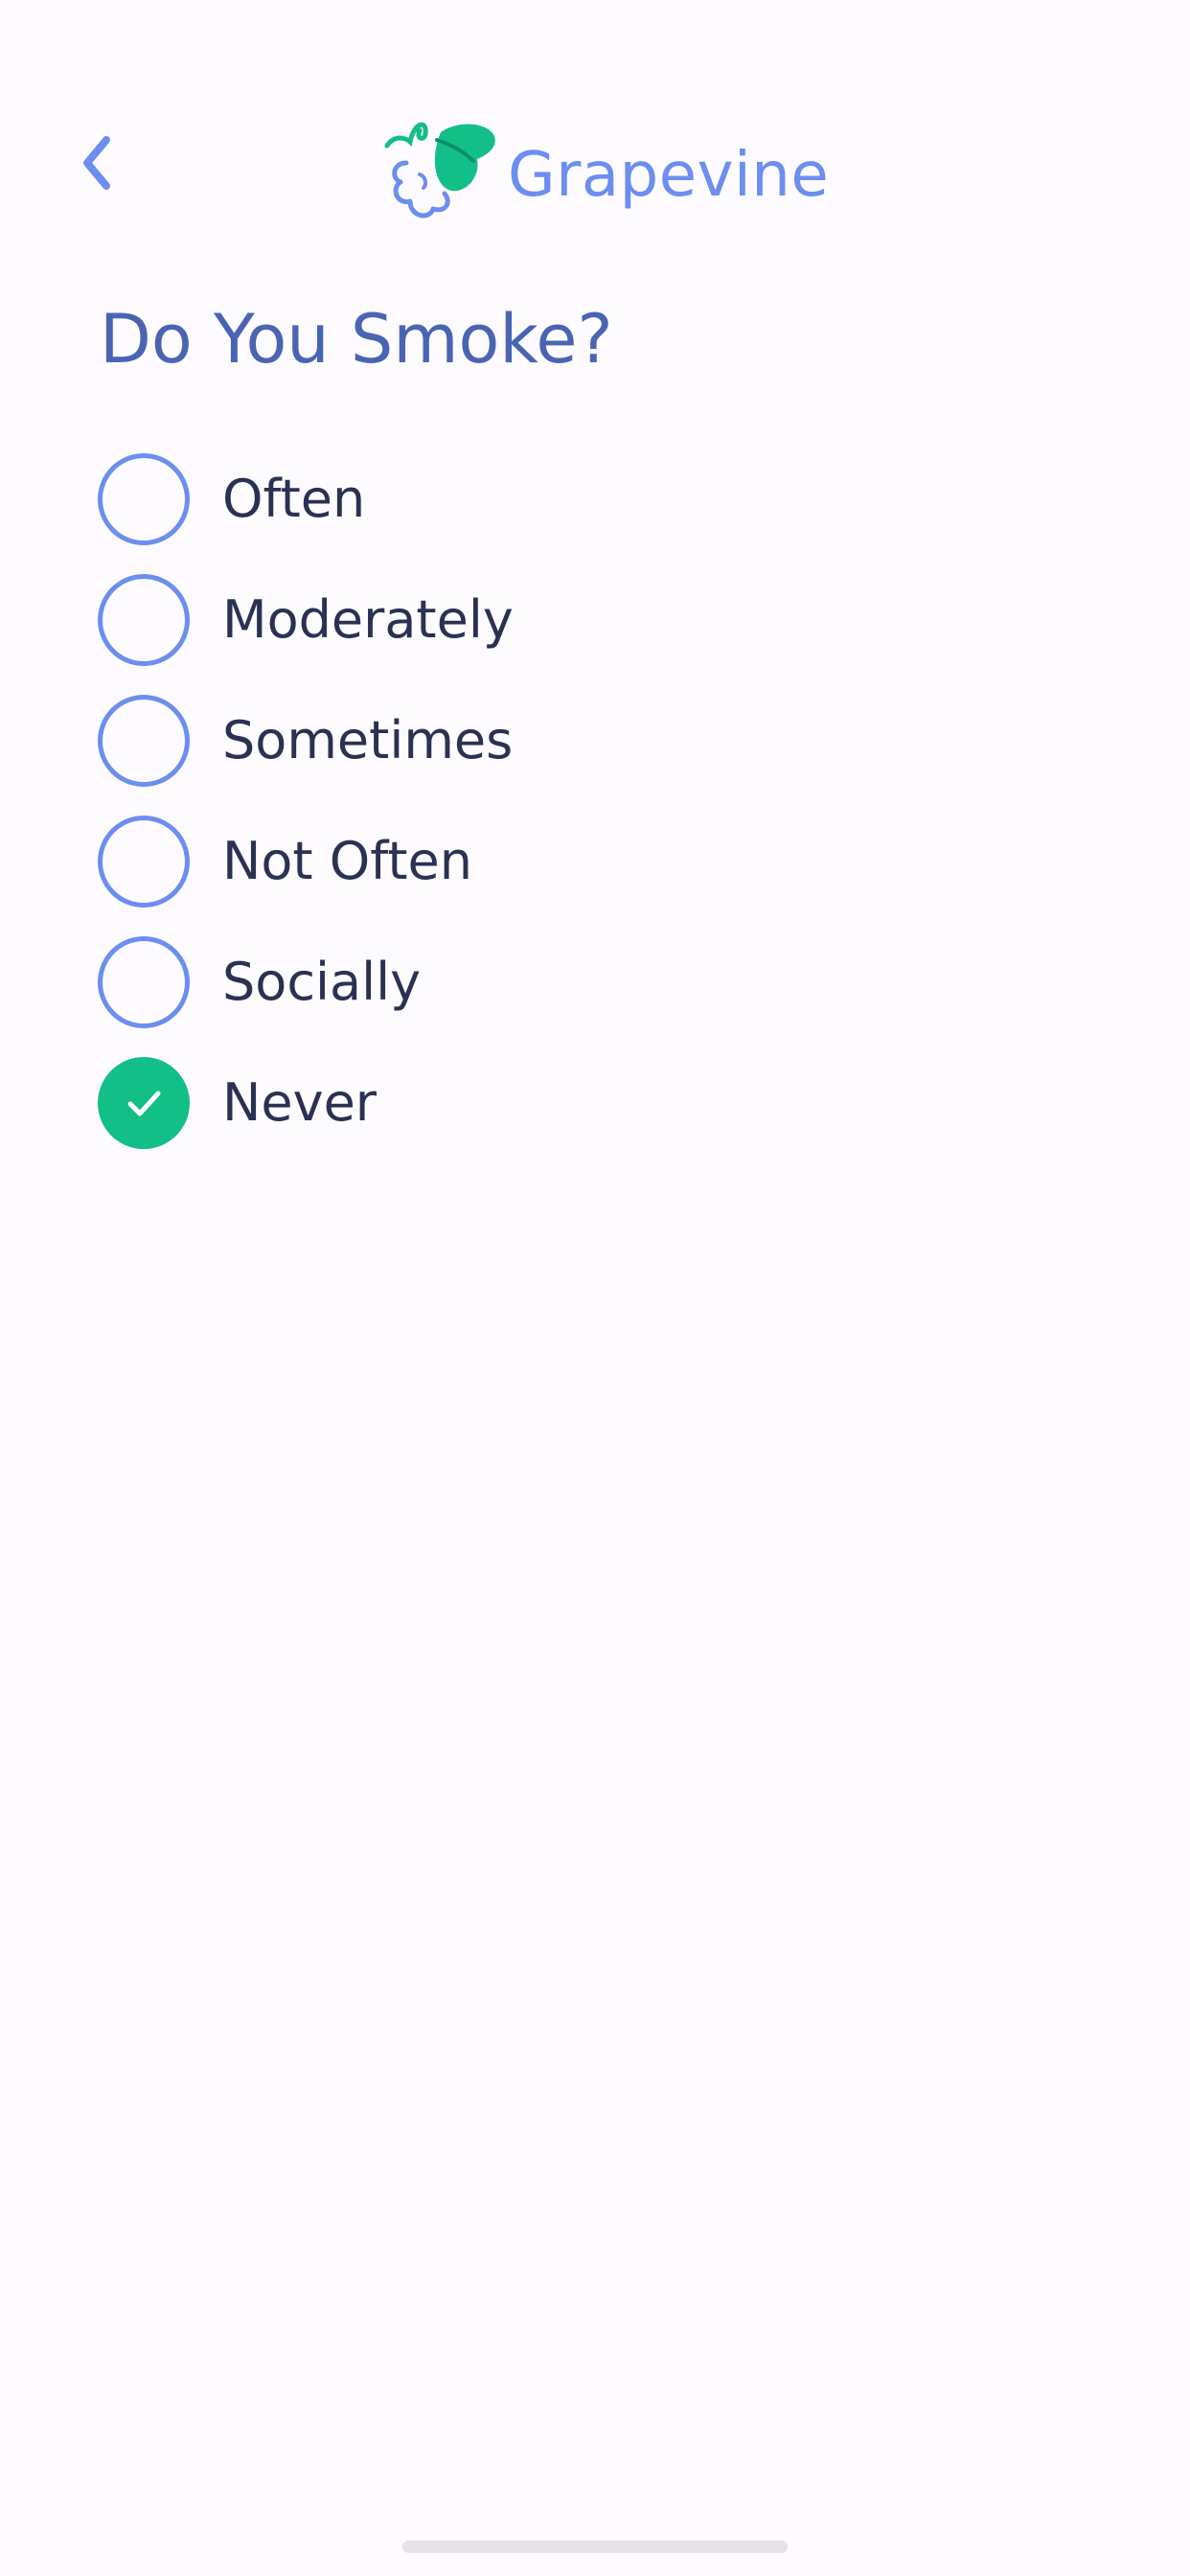  I want to click on check-icon, so click(144, 1103).